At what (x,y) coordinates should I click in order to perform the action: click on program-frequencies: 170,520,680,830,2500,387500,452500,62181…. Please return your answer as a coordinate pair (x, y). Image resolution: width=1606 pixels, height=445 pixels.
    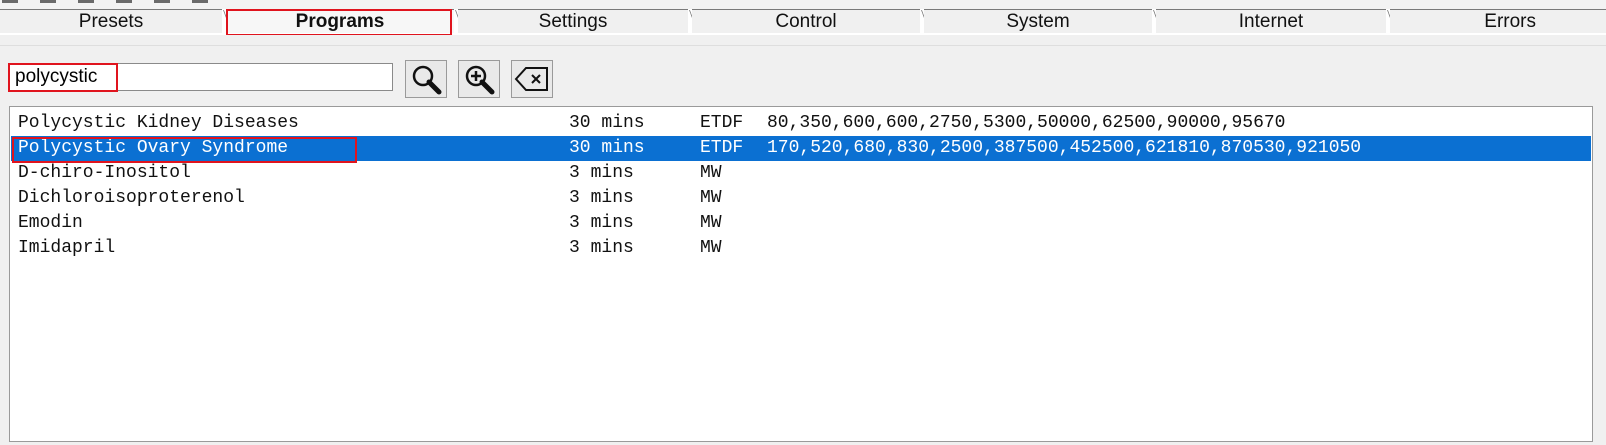
    Looking at the image, I should click on (1064, 148).